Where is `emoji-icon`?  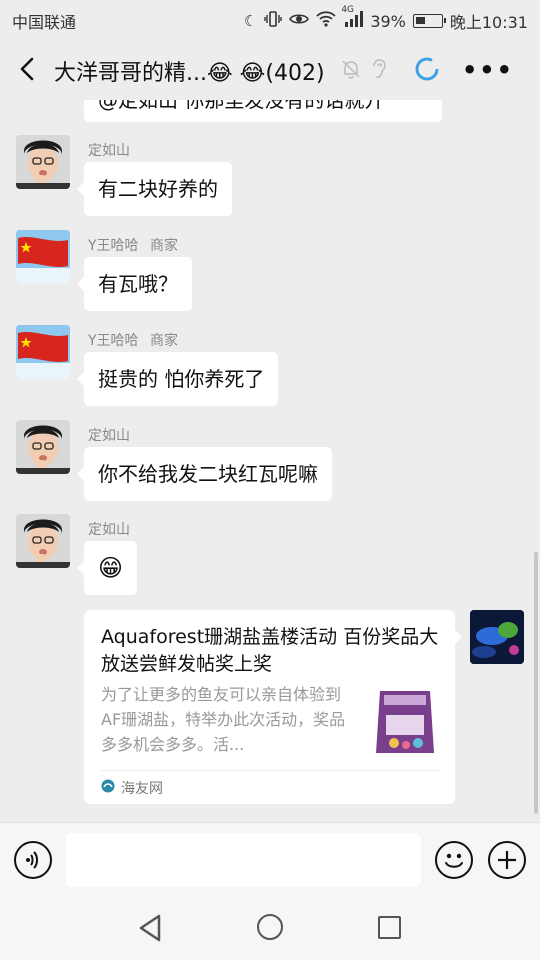 emoji-icon is located at coordinates (454, 860).